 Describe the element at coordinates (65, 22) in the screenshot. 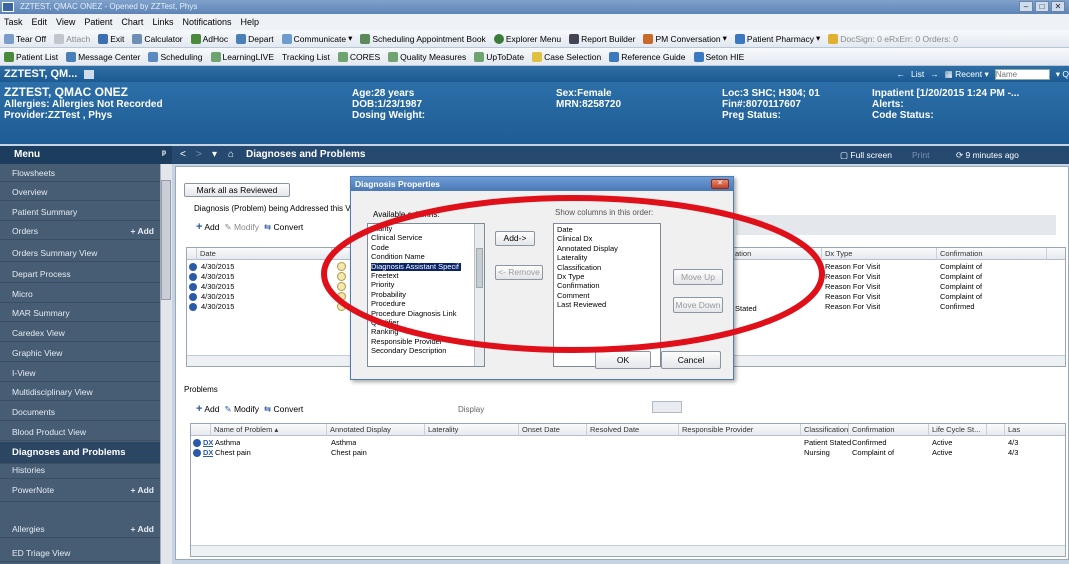

I see `menu-view: View` at that location.